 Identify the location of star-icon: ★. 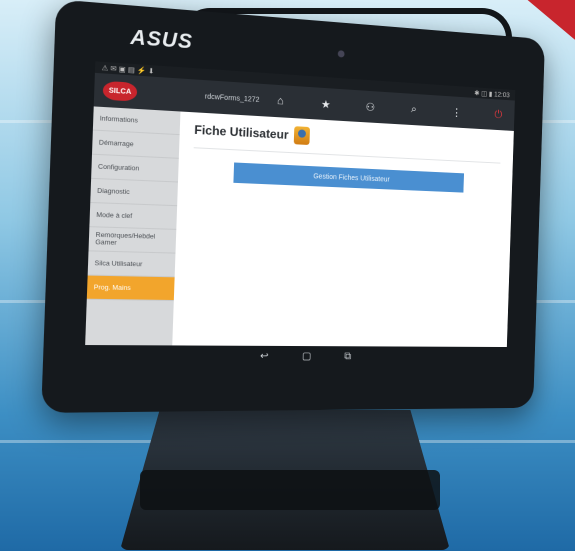
(326, 104).